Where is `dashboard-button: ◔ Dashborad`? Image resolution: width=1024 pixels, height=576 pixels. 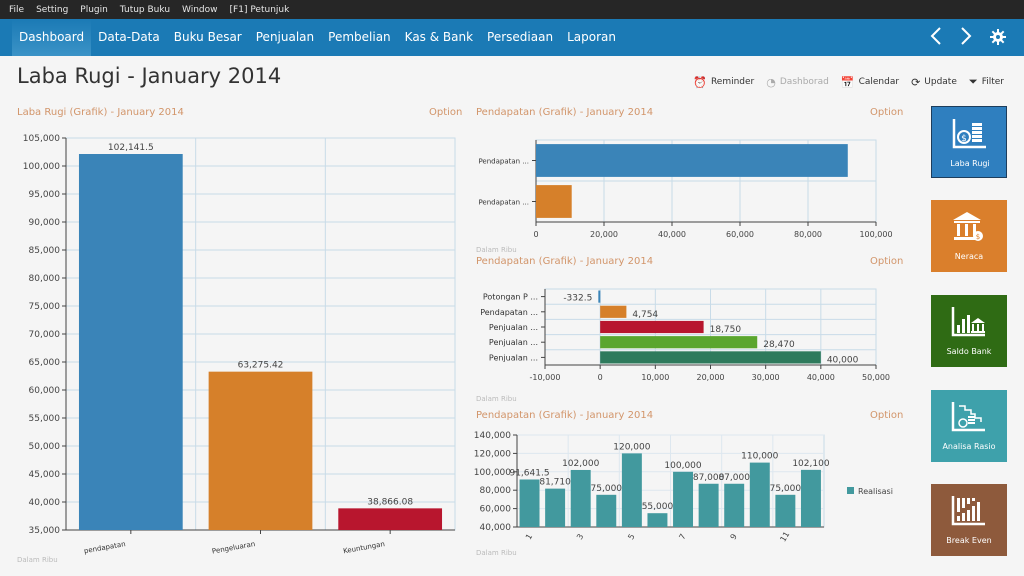
dashboard-button: ◔ Dashborad is located at coordinates (797, 82).